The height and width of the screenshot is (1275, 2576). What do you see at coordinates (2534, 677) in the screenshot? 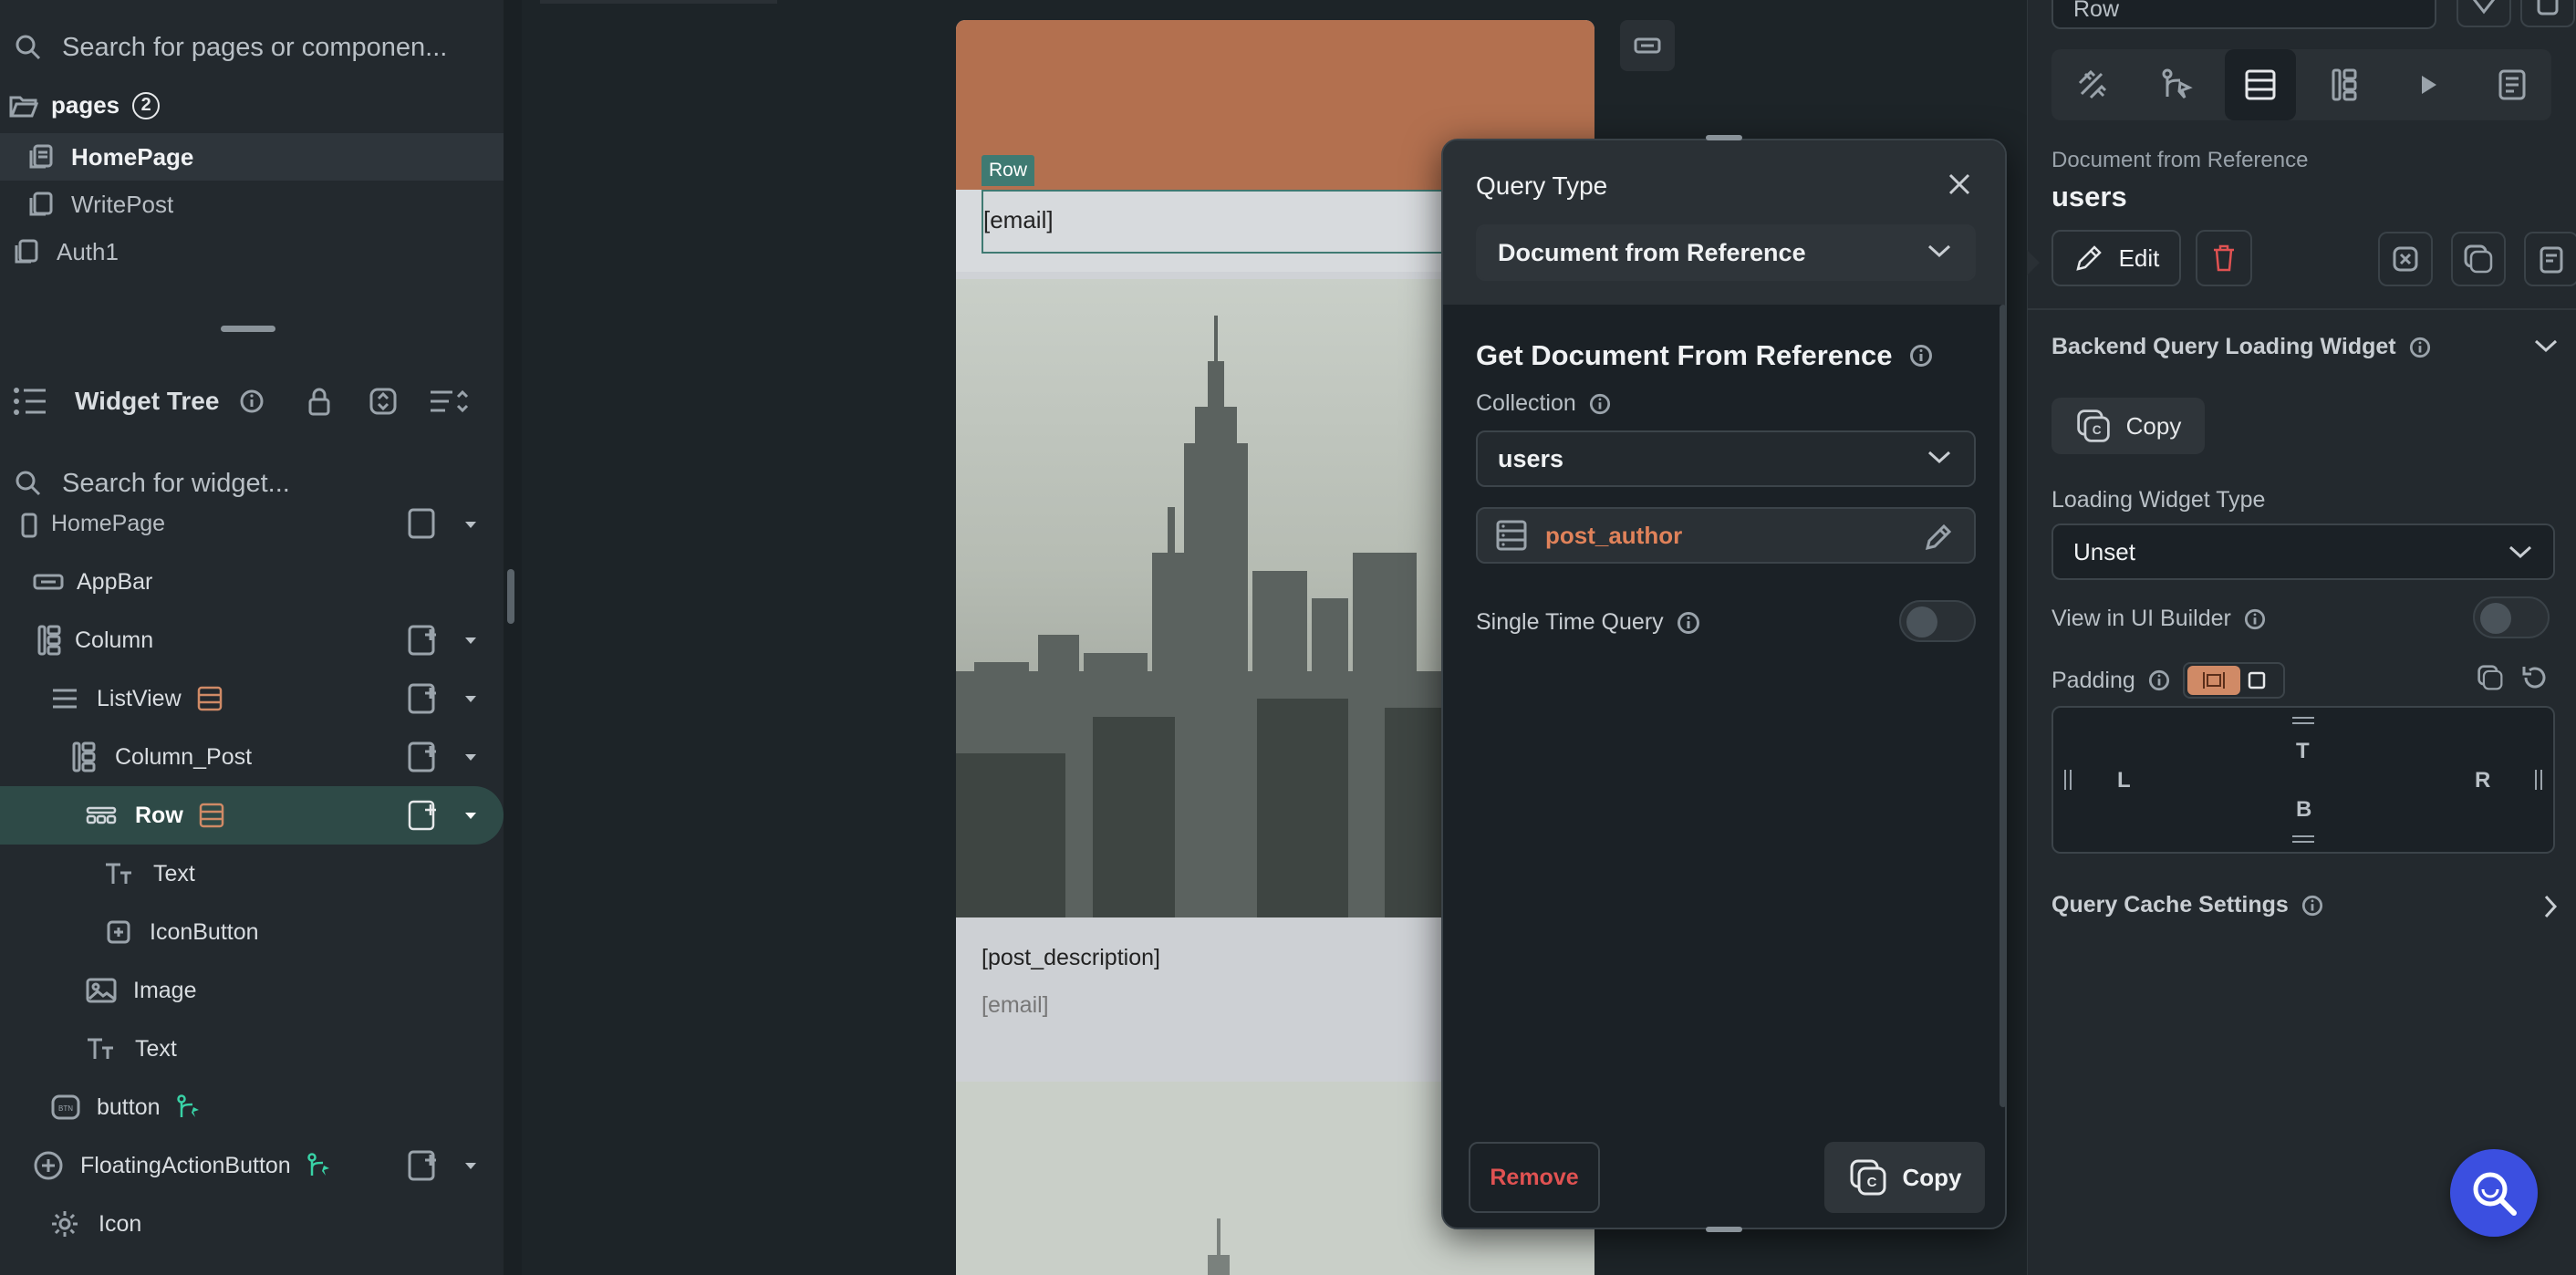
I see `reset-icon` at bounding box center [2534, 677].